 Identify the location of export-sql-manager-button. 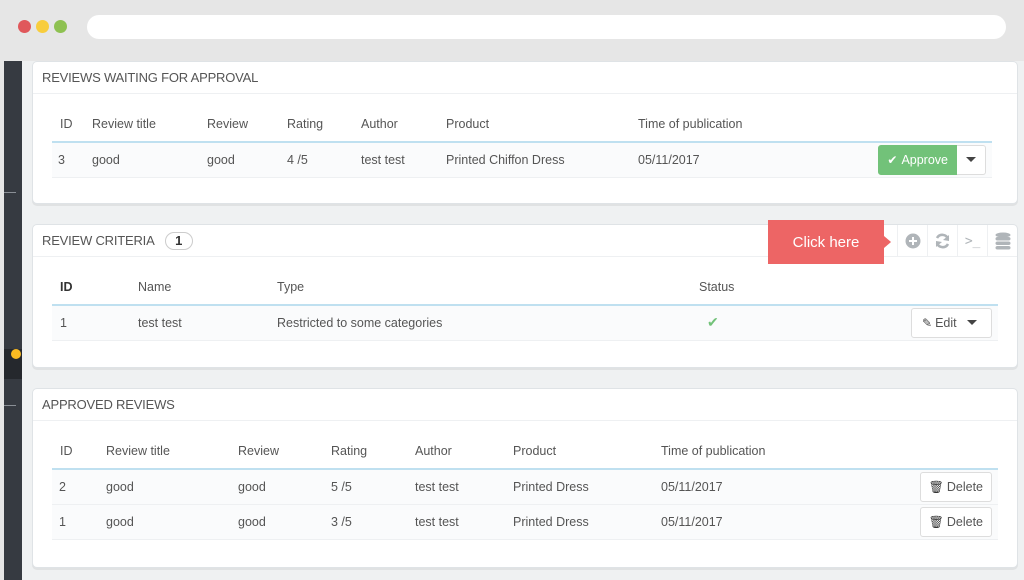
(1002, 241).